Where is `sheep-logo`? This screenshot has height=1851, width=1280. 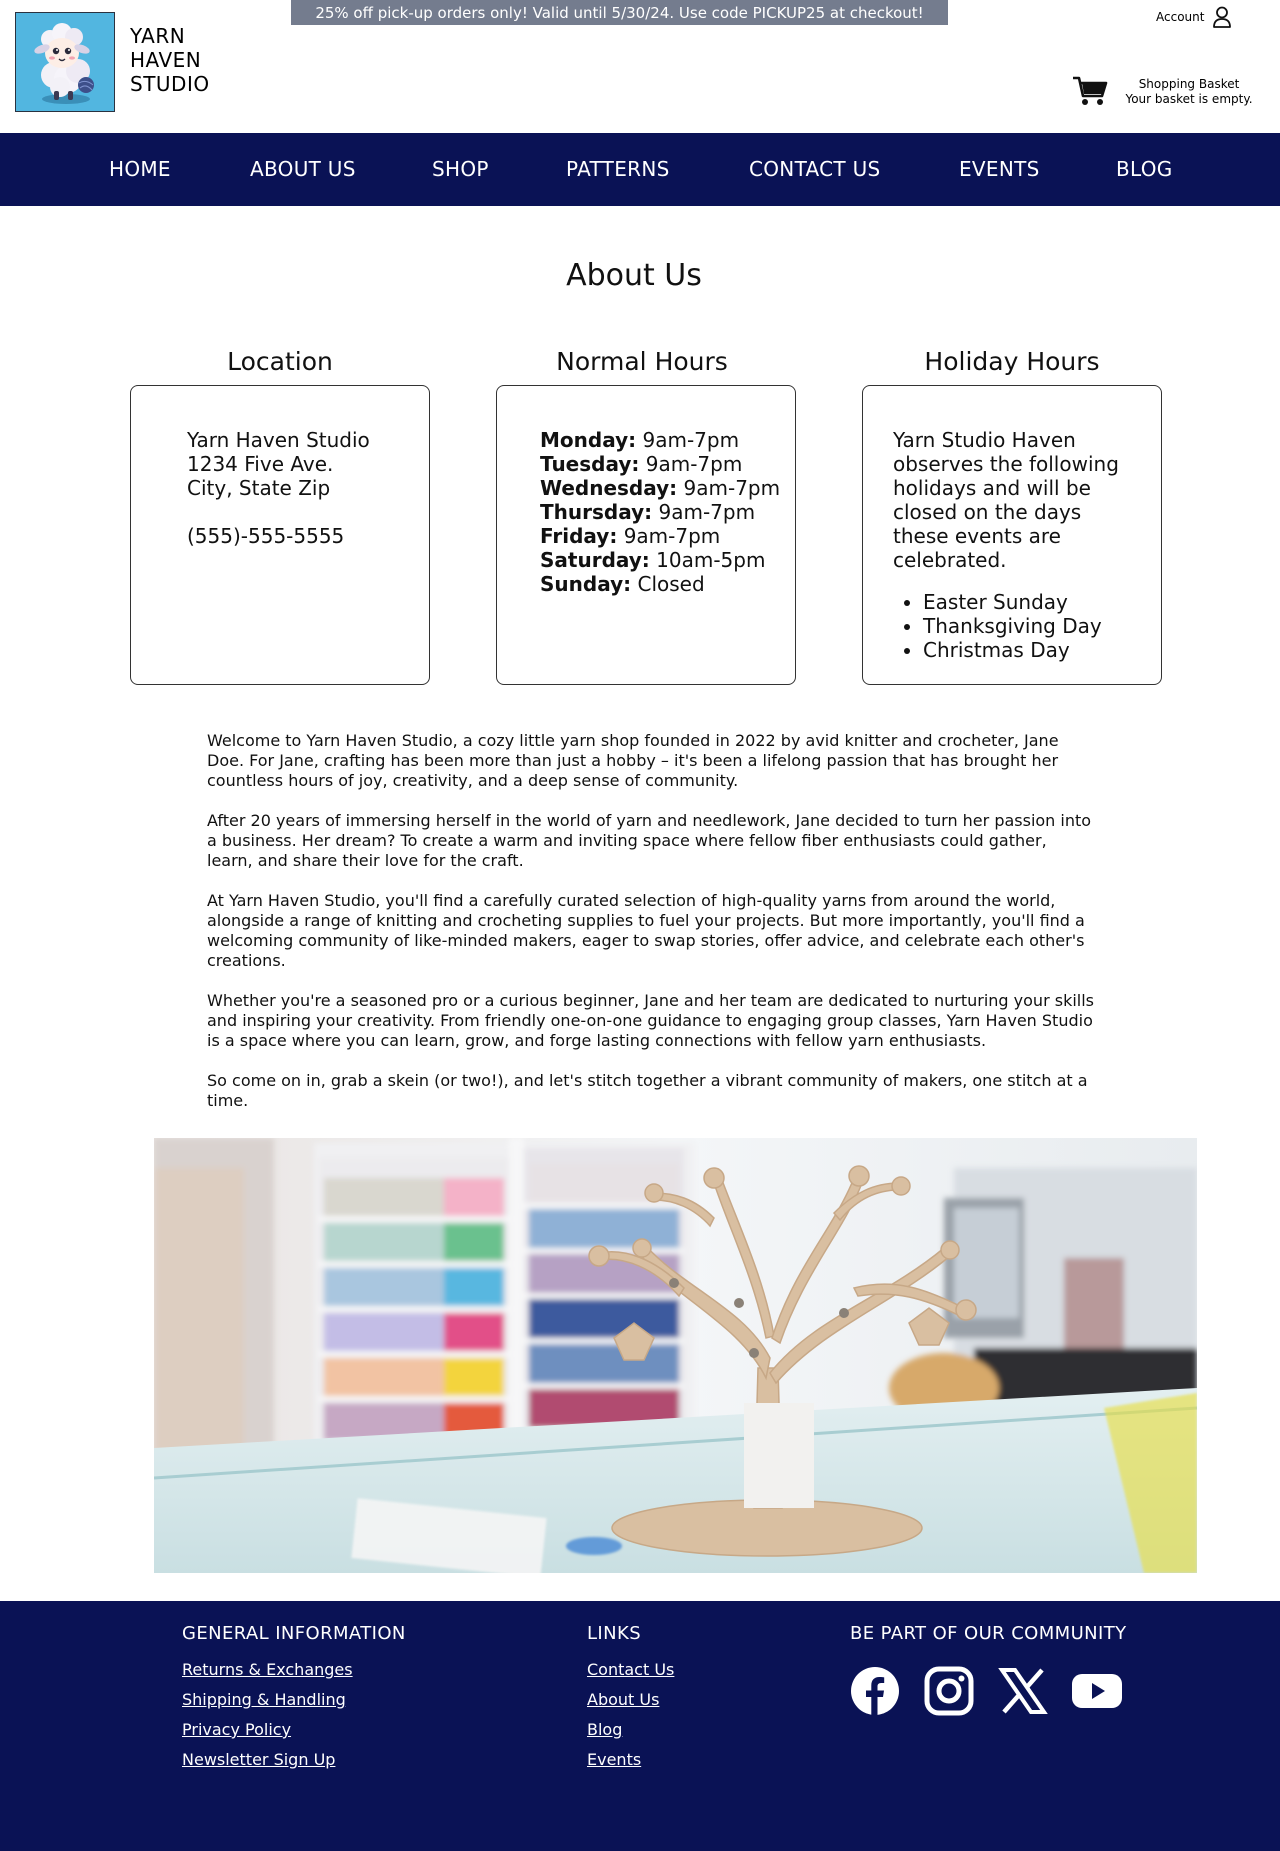
sheep-logo is located at coordinates (65, 62).